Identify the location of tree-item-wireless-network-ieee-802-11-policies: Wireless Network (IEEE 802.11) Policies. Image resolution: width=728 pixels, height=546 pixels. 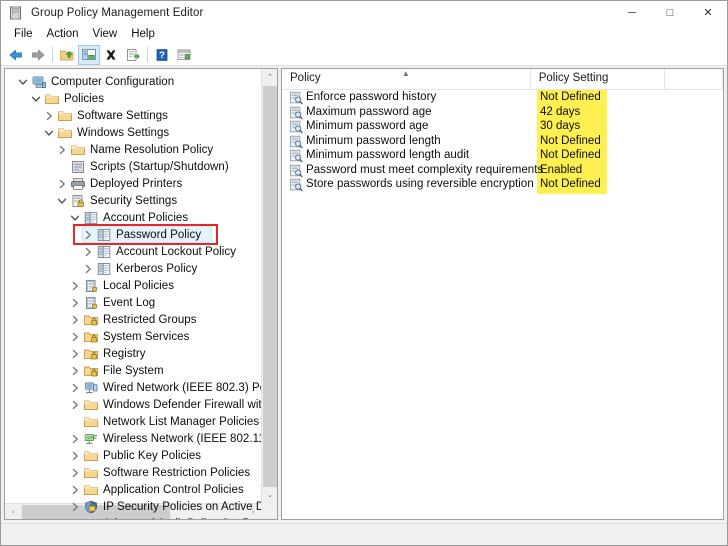
(133, 438).